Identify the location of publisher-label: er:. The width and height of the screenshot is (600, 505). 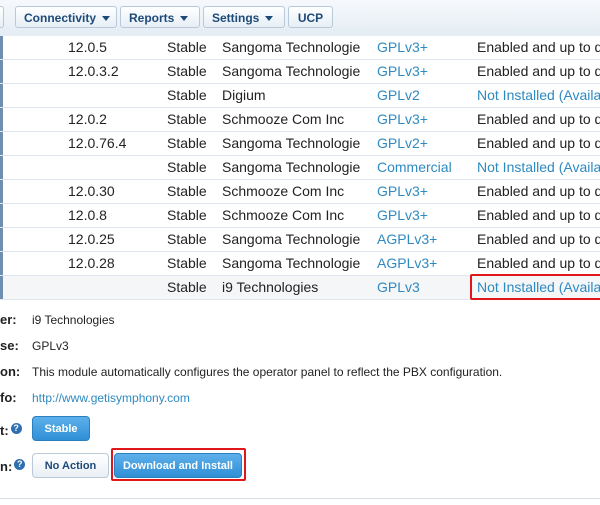
(8, 319).